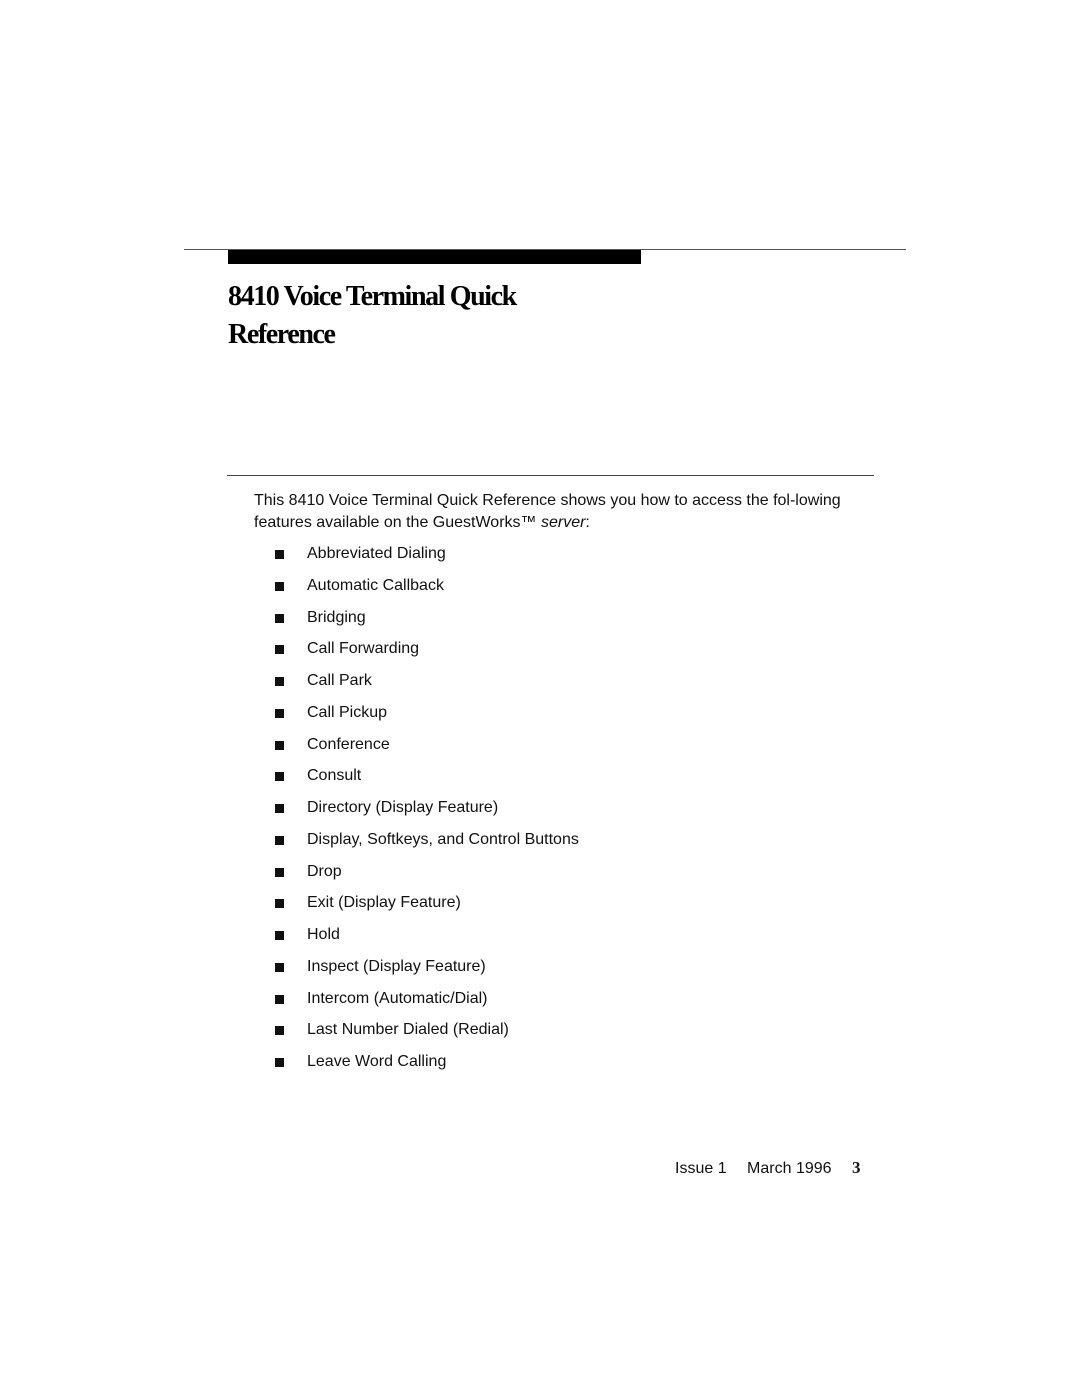 This screenshot has height=1397, width=1080. I want to click on list-item: Consult, so click(427, 780).